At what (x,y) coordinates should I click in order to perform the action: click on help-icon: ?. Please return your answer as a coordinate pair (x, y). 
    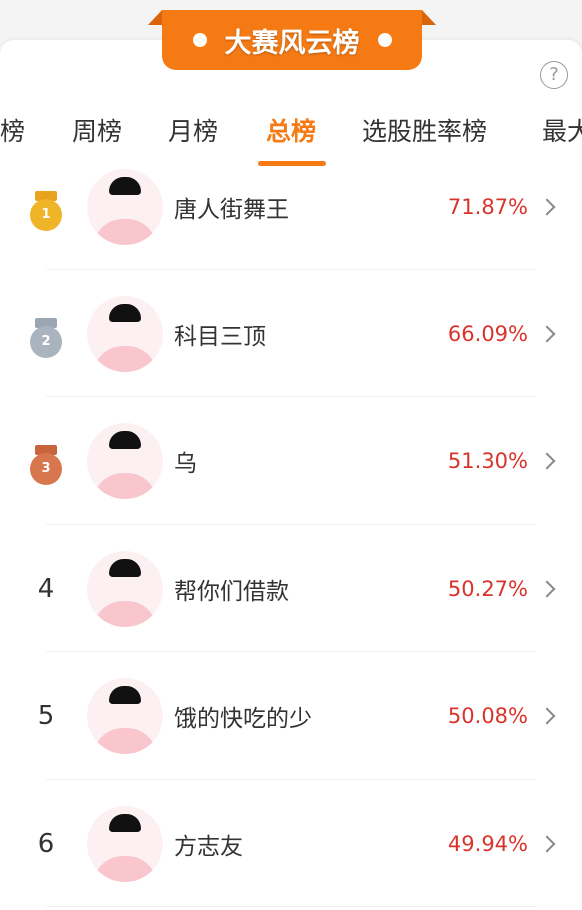
    Looking at the image, I should click on (554, 75).